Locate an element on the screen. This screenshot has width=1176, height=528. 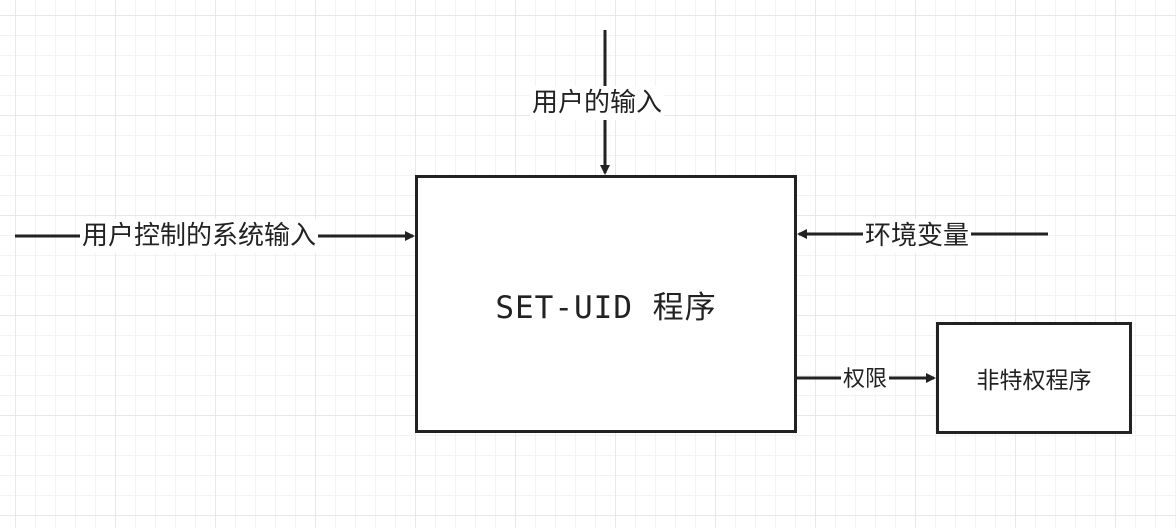
user-controlled-system-input-label: 用户控制的系统输入 is located at coordinates (199, 236).